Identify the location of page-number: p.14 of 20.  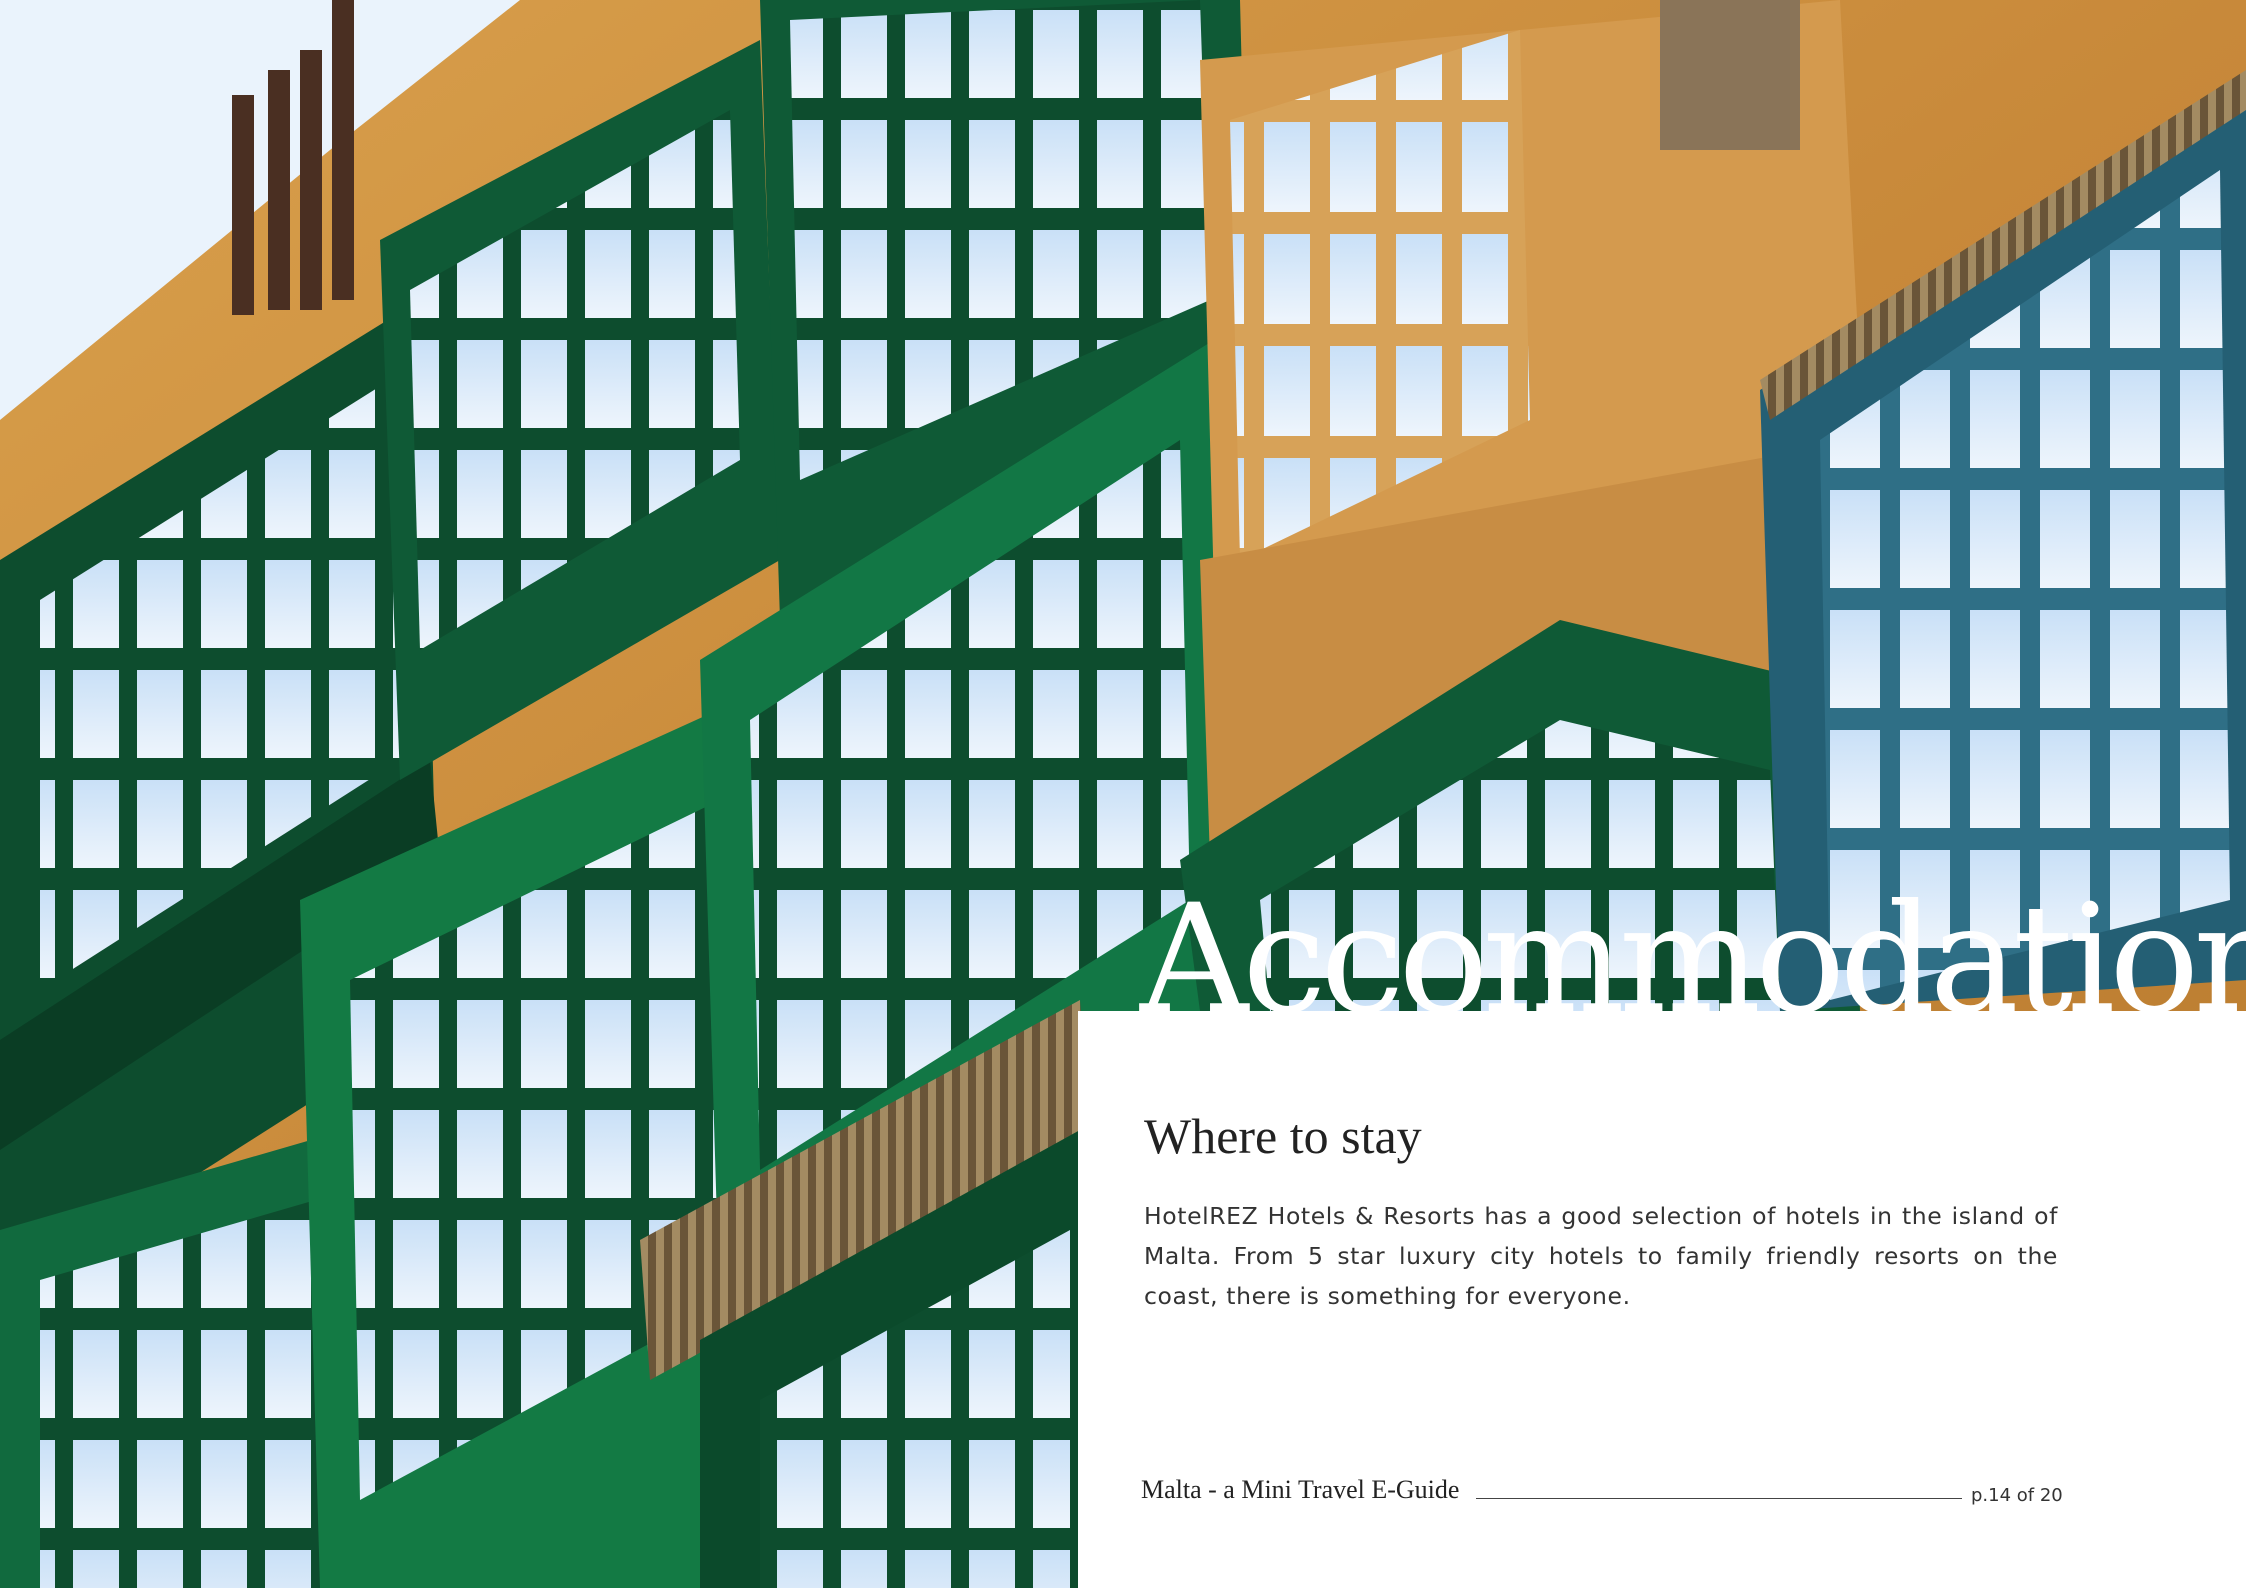
(2017, 1495).